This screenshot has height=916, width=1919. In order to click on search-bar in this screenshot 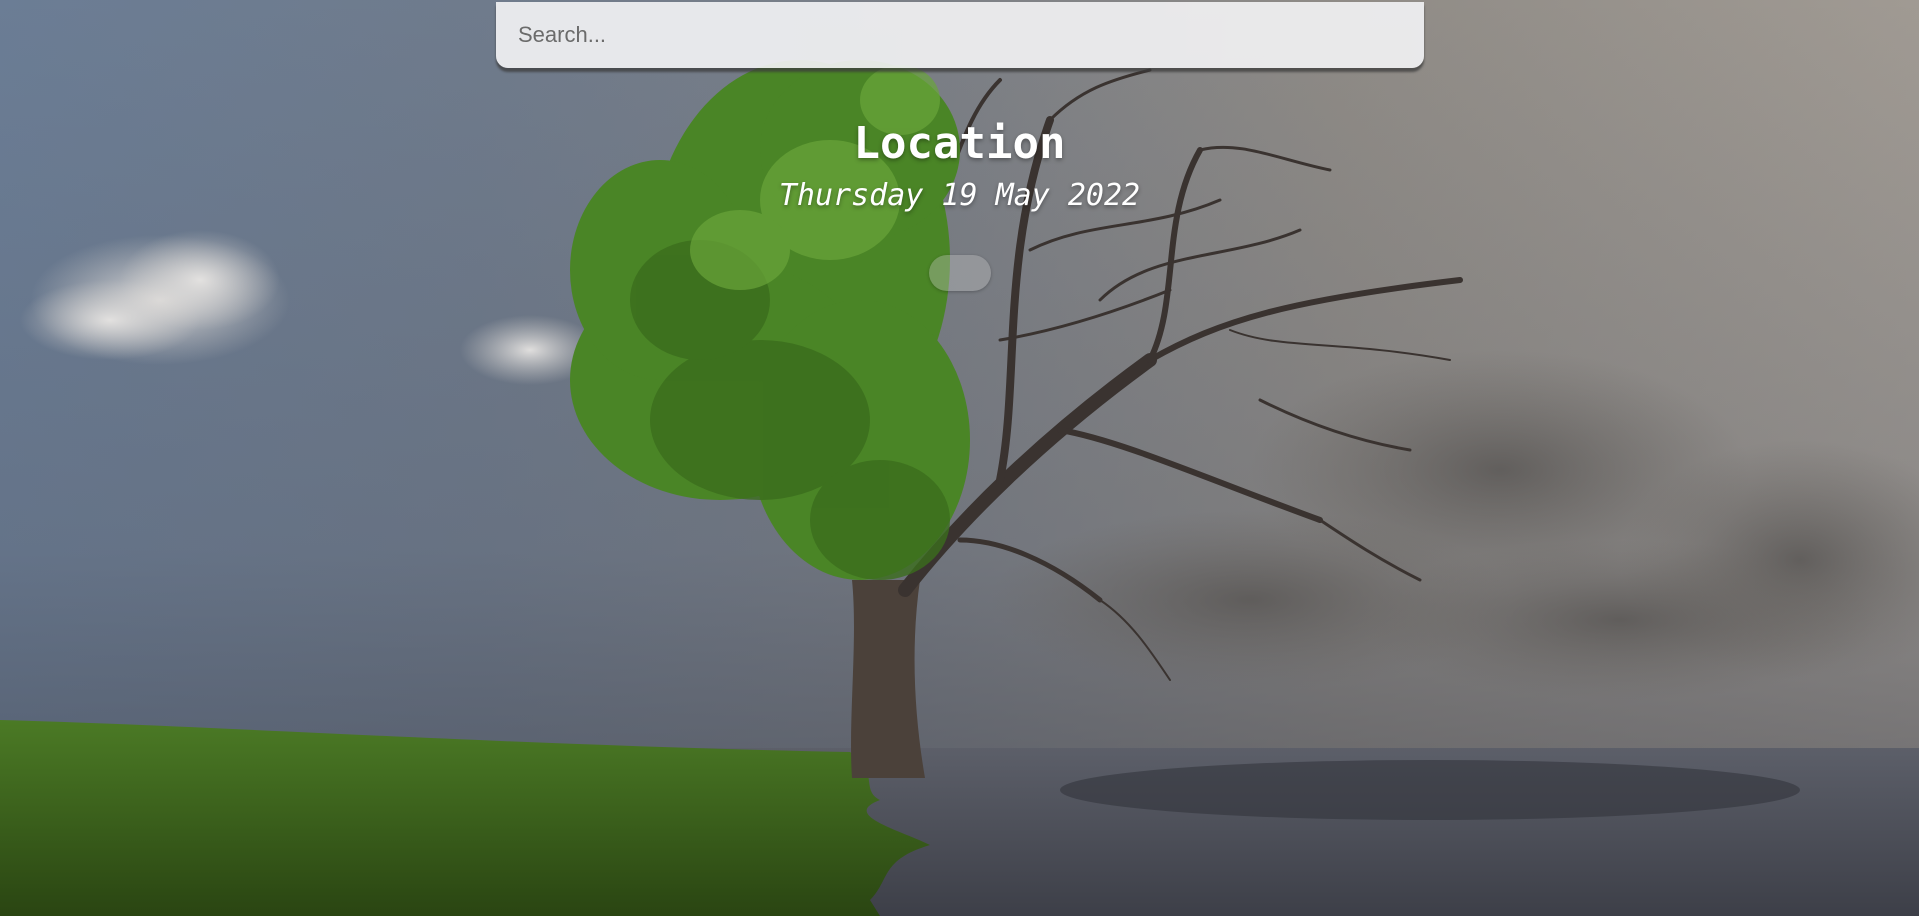, I will do `click(960, 35)`.